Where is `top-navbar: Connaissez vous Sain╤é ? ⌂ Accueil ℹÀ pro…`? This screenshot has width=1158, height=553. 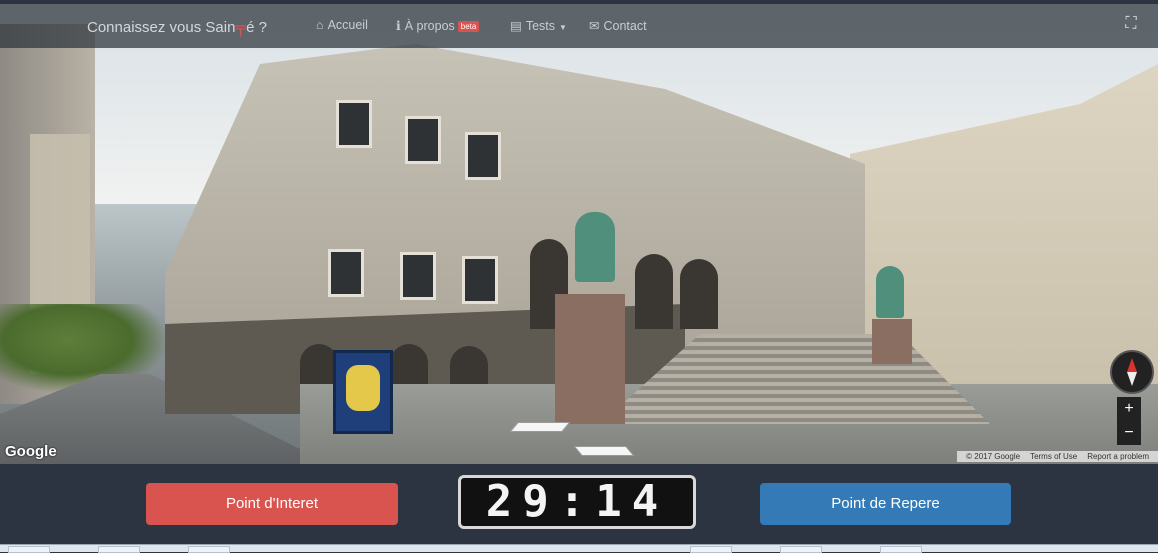
top-navbar: Connaissez vous Sain╤é ? ⌂ Accueil ℹÀ pro… is located at coordinates (579, 26).